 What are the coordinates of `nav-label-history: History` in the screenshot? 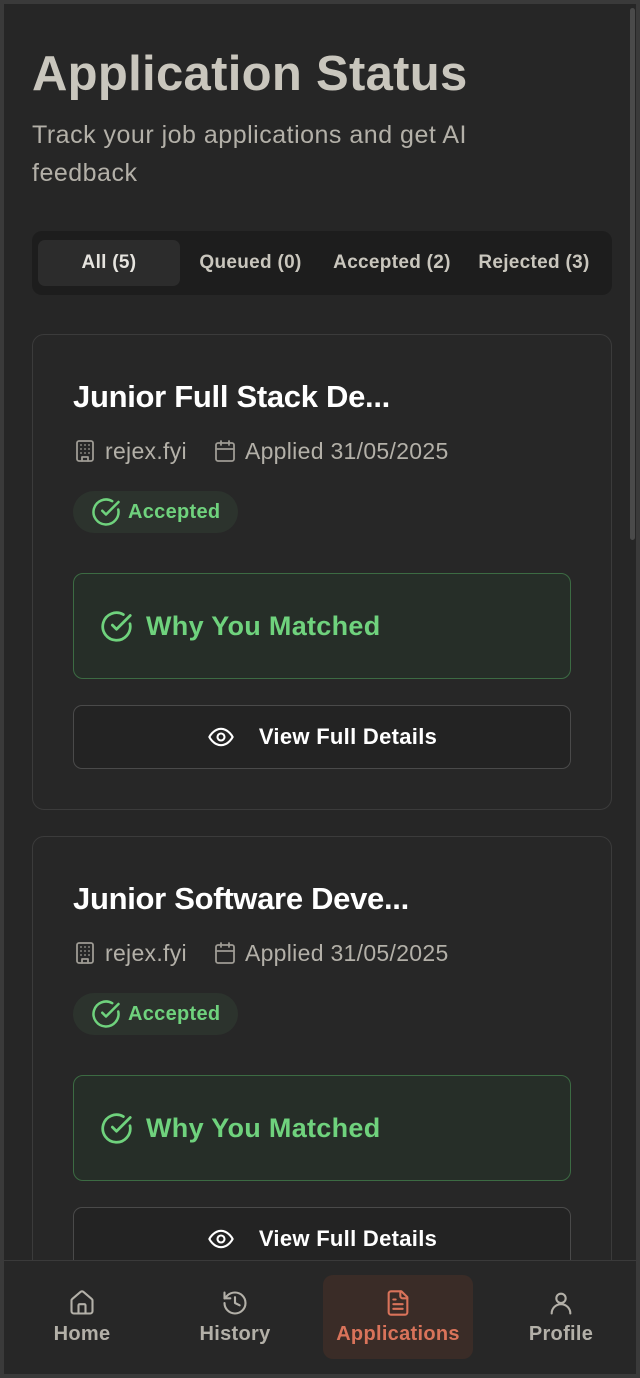 It's located at (235, 1333).